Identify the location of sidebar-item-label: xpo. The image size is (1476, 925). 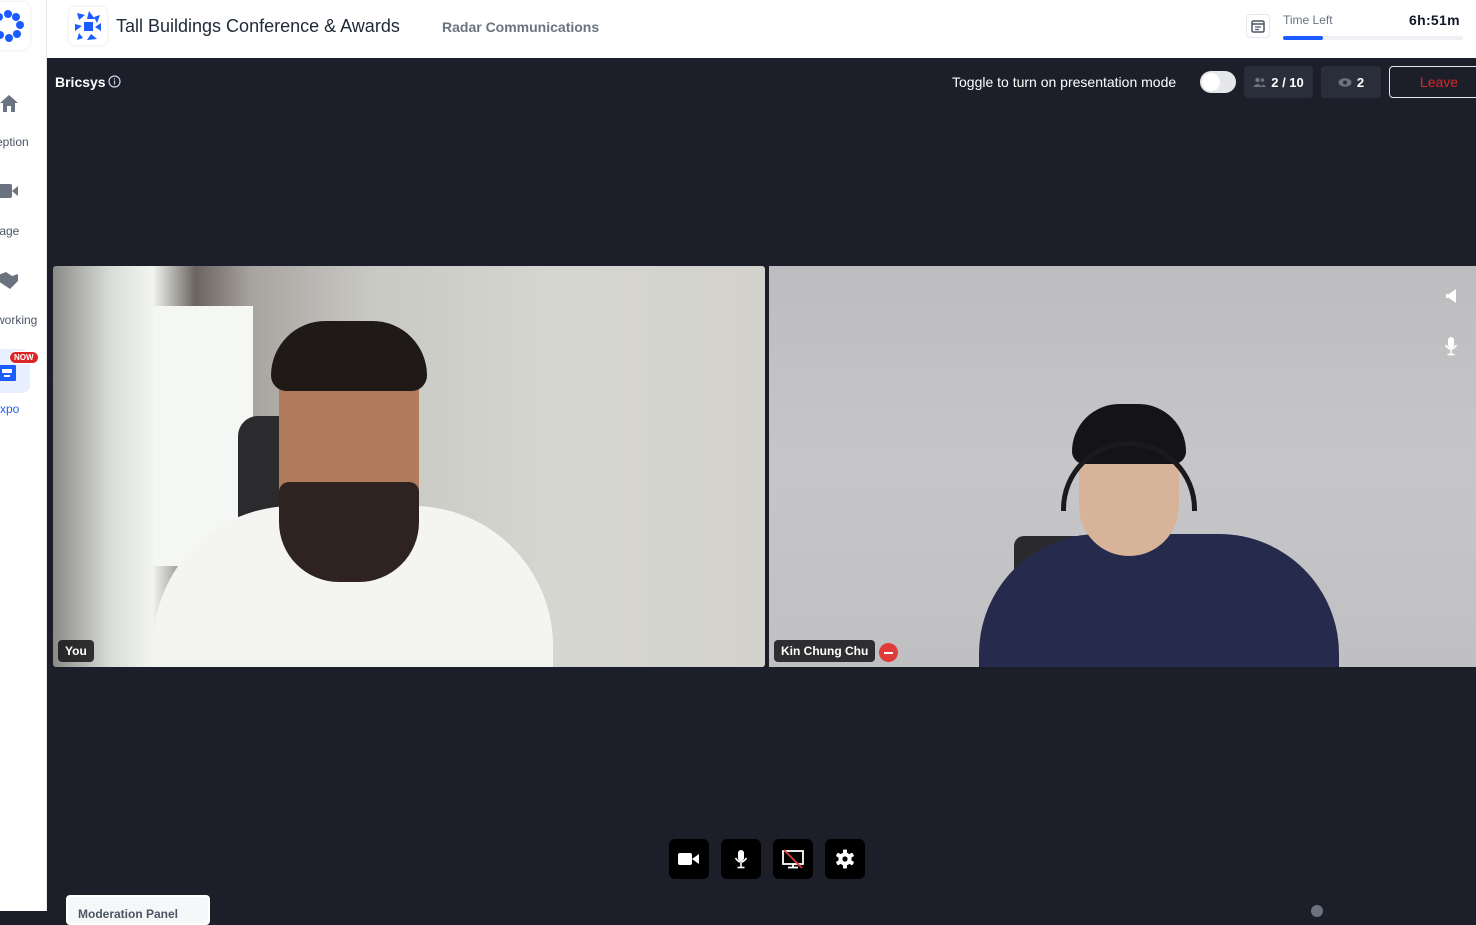
(10, 409).